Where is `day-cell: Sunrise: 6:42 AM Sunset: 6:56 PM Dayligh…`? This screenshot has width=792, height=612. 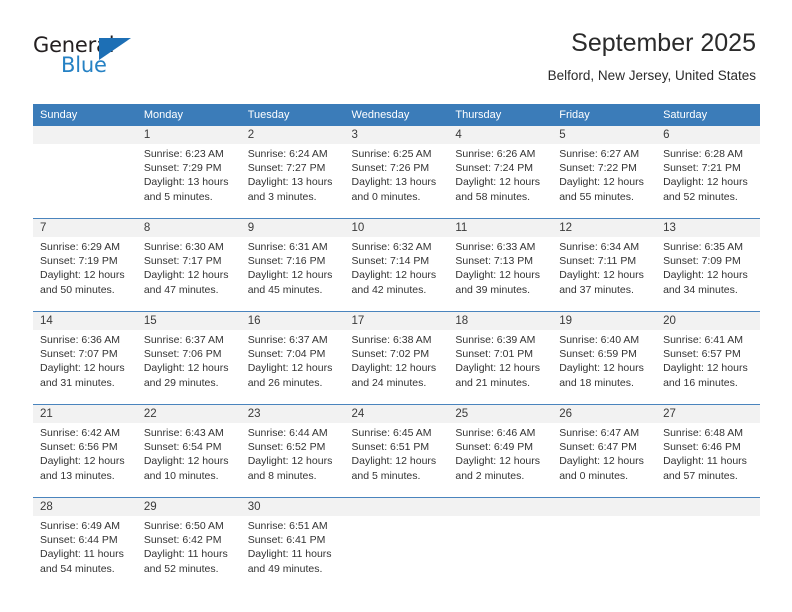
day-cell: Sunrise: 6:42 AM Sunset: 6:56 PM Dayligh… is located at coordinates (85, 459).